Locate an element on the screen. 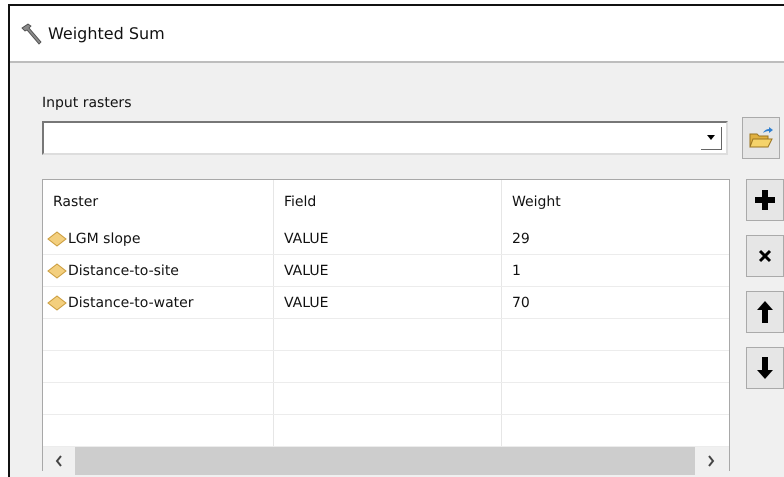 This screenshot has height=477, width=784. scroll-left-icon is located at coordinates (59, 461).